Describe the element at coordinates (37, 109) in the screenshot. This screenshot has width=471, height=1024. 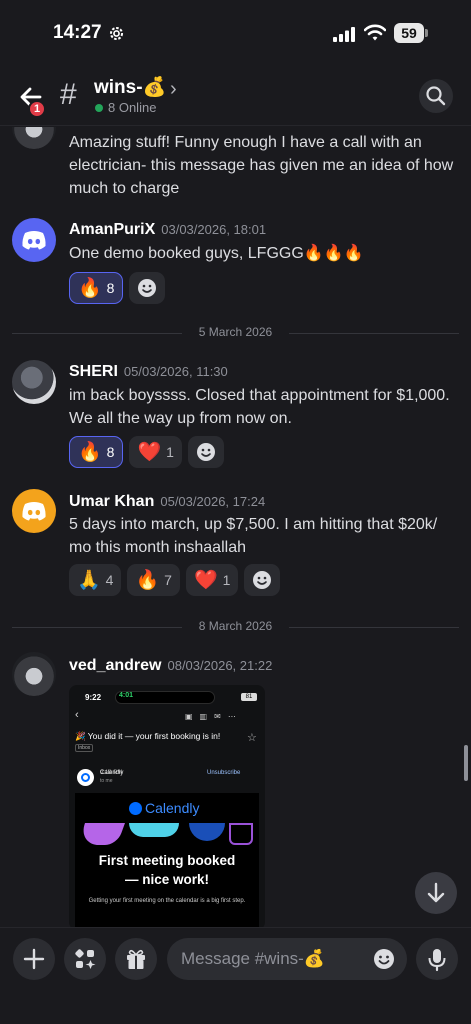
I see `notification-badge: 1` at that location.